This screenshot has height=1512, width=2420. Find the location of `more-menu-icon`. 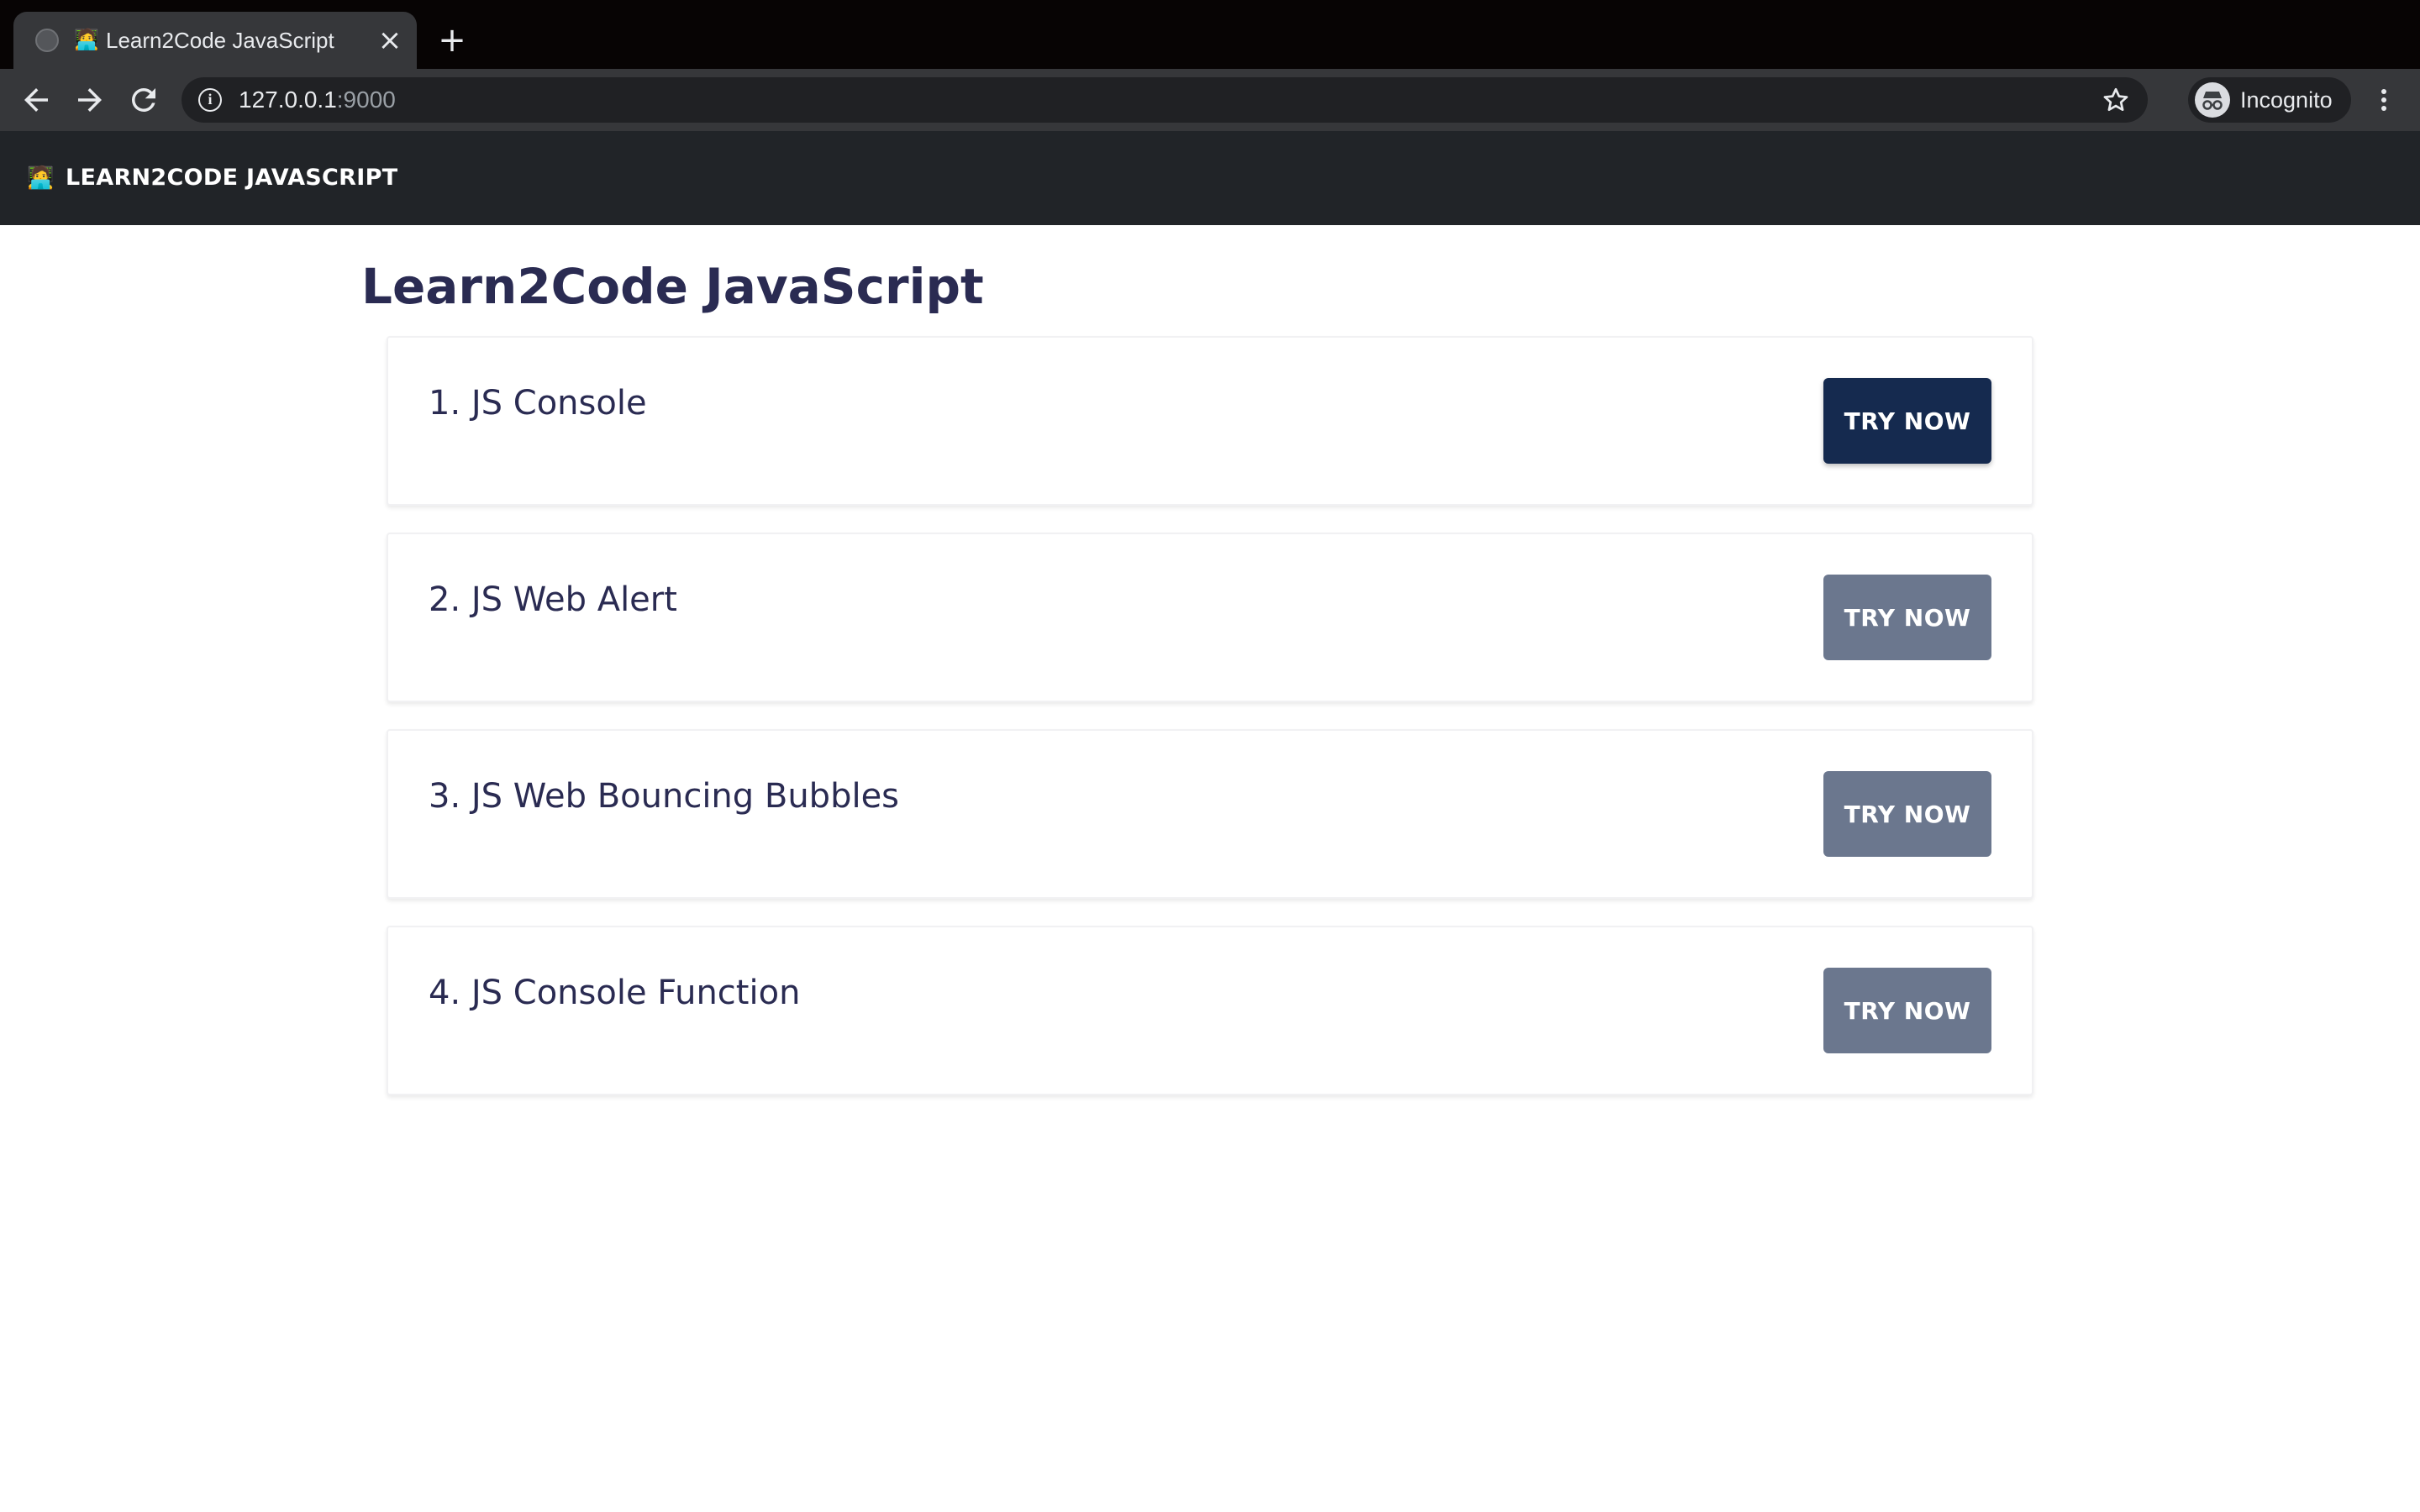

more-menu-icon is located at coordinates (2384, 100).